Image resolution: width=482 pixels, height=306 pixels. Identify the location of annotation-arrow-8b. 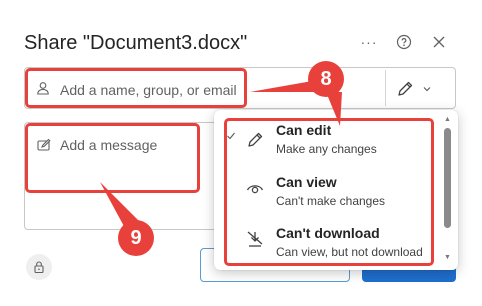
(334, 109).